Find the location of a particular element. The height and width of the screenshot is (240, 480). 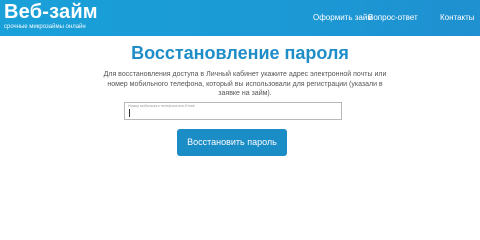

nav-apply-loan: Оформить займ is located at coordinates (343, 18).